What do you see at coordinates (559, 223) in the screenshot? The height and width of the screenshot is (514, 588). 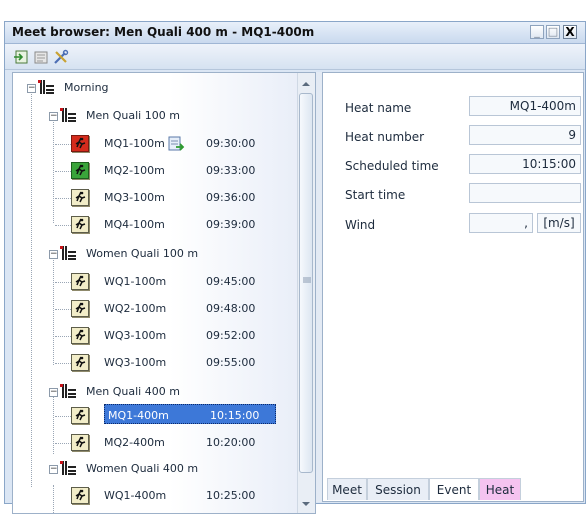 I see `wind-unit: [m/s]` at bounding box center [559, 223].